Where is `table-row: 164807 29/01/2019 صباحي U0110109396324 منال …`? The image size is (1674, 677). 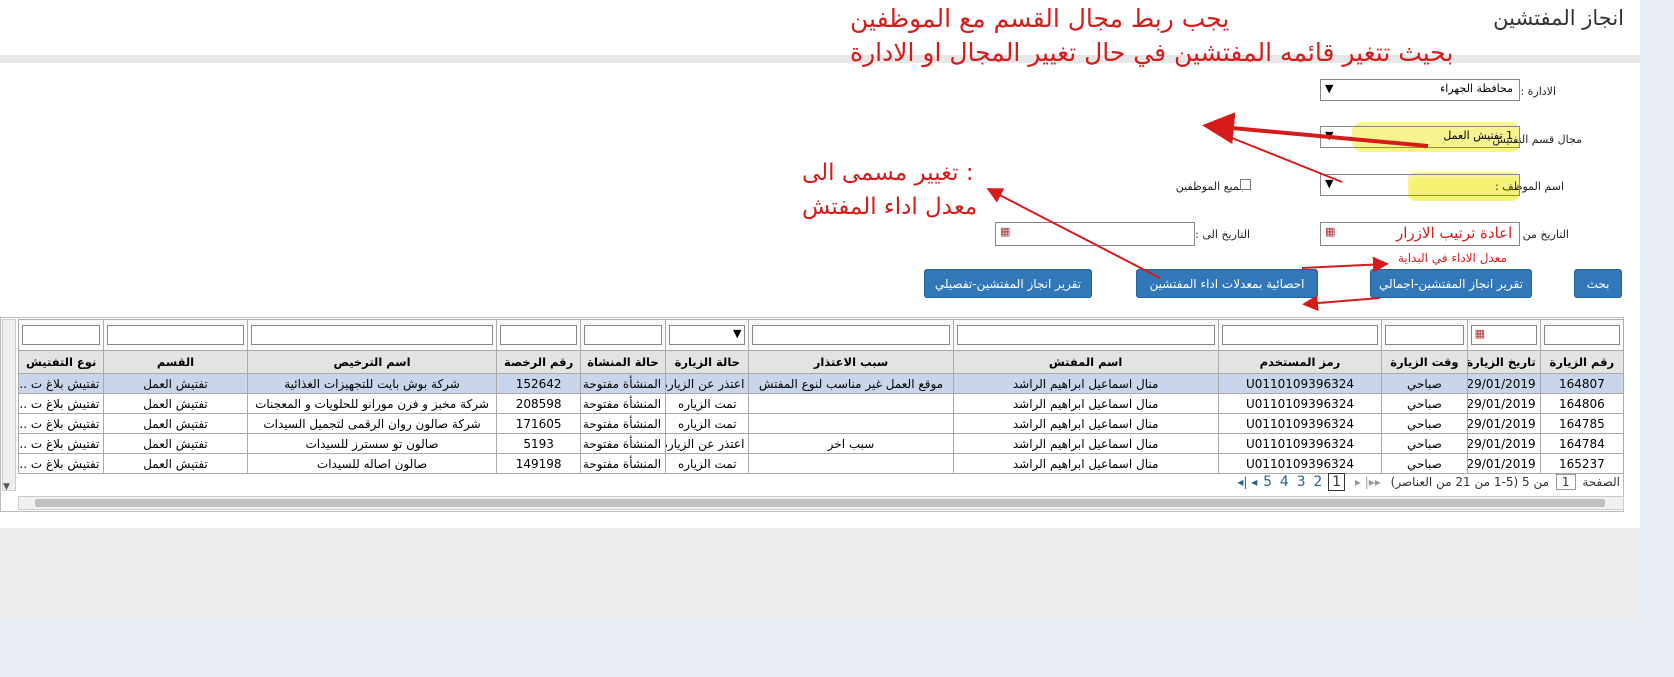 table-row: 164807 29/01/2019 صباحي U0110109396324 منال … is located at coordinates (821, 383).